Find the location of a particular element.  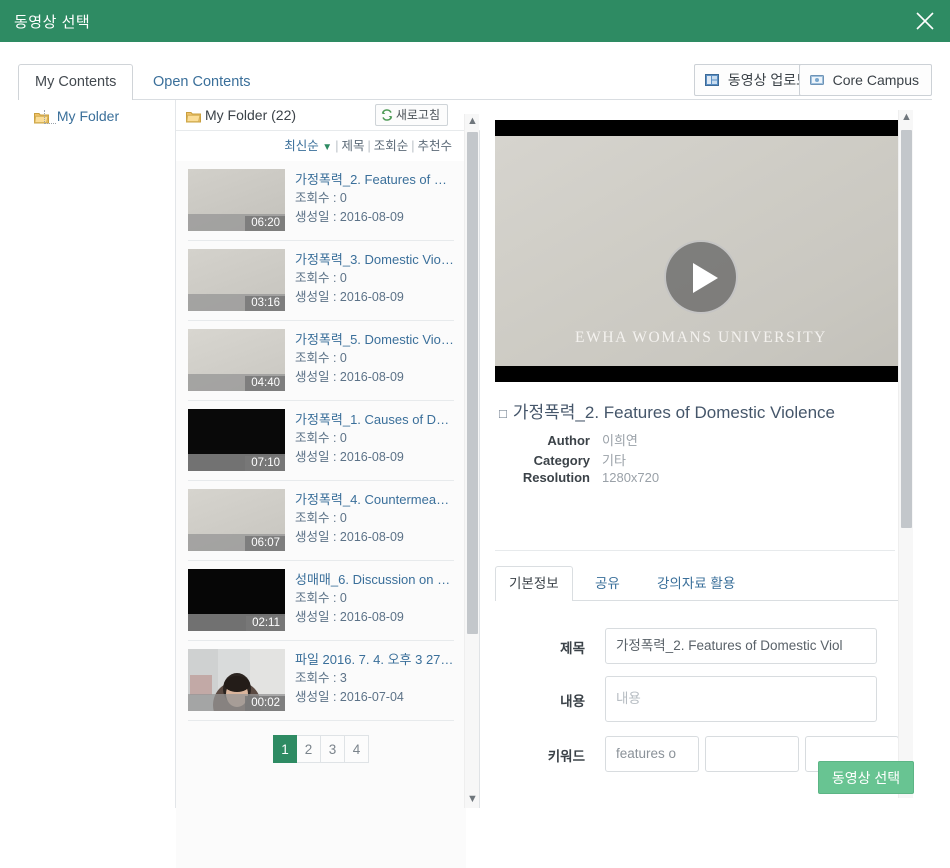

page-button-1: 1 is located at coordinates (285, 749).